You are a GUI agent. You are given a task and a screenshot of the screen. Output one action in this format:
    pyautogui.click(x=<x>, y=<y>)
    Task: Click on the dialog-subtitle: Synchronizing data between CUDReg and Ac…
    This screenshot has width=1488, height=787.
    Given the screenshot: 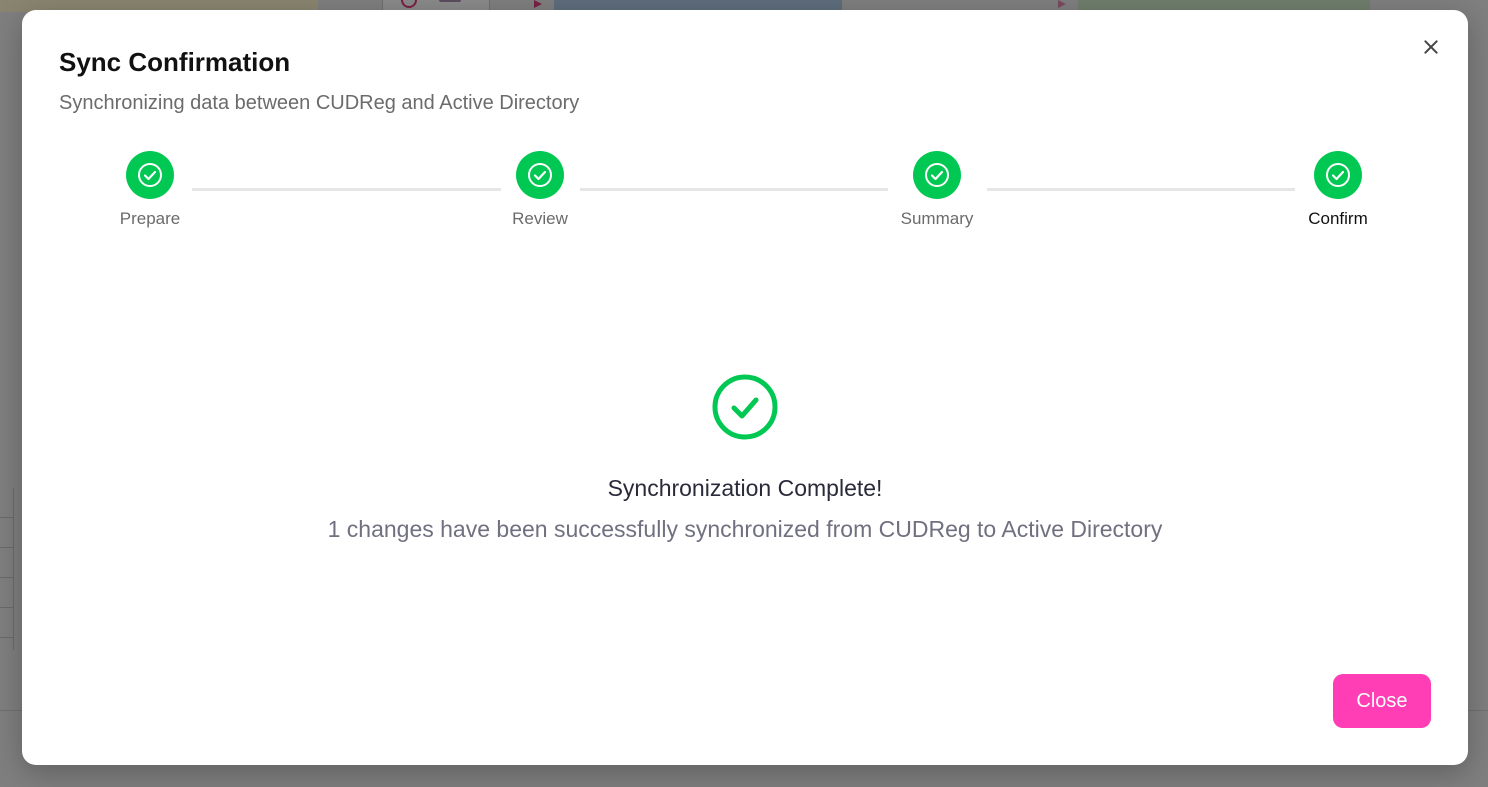 What is the action you would take?
    pyautogui.click(x=319, y=103)
    